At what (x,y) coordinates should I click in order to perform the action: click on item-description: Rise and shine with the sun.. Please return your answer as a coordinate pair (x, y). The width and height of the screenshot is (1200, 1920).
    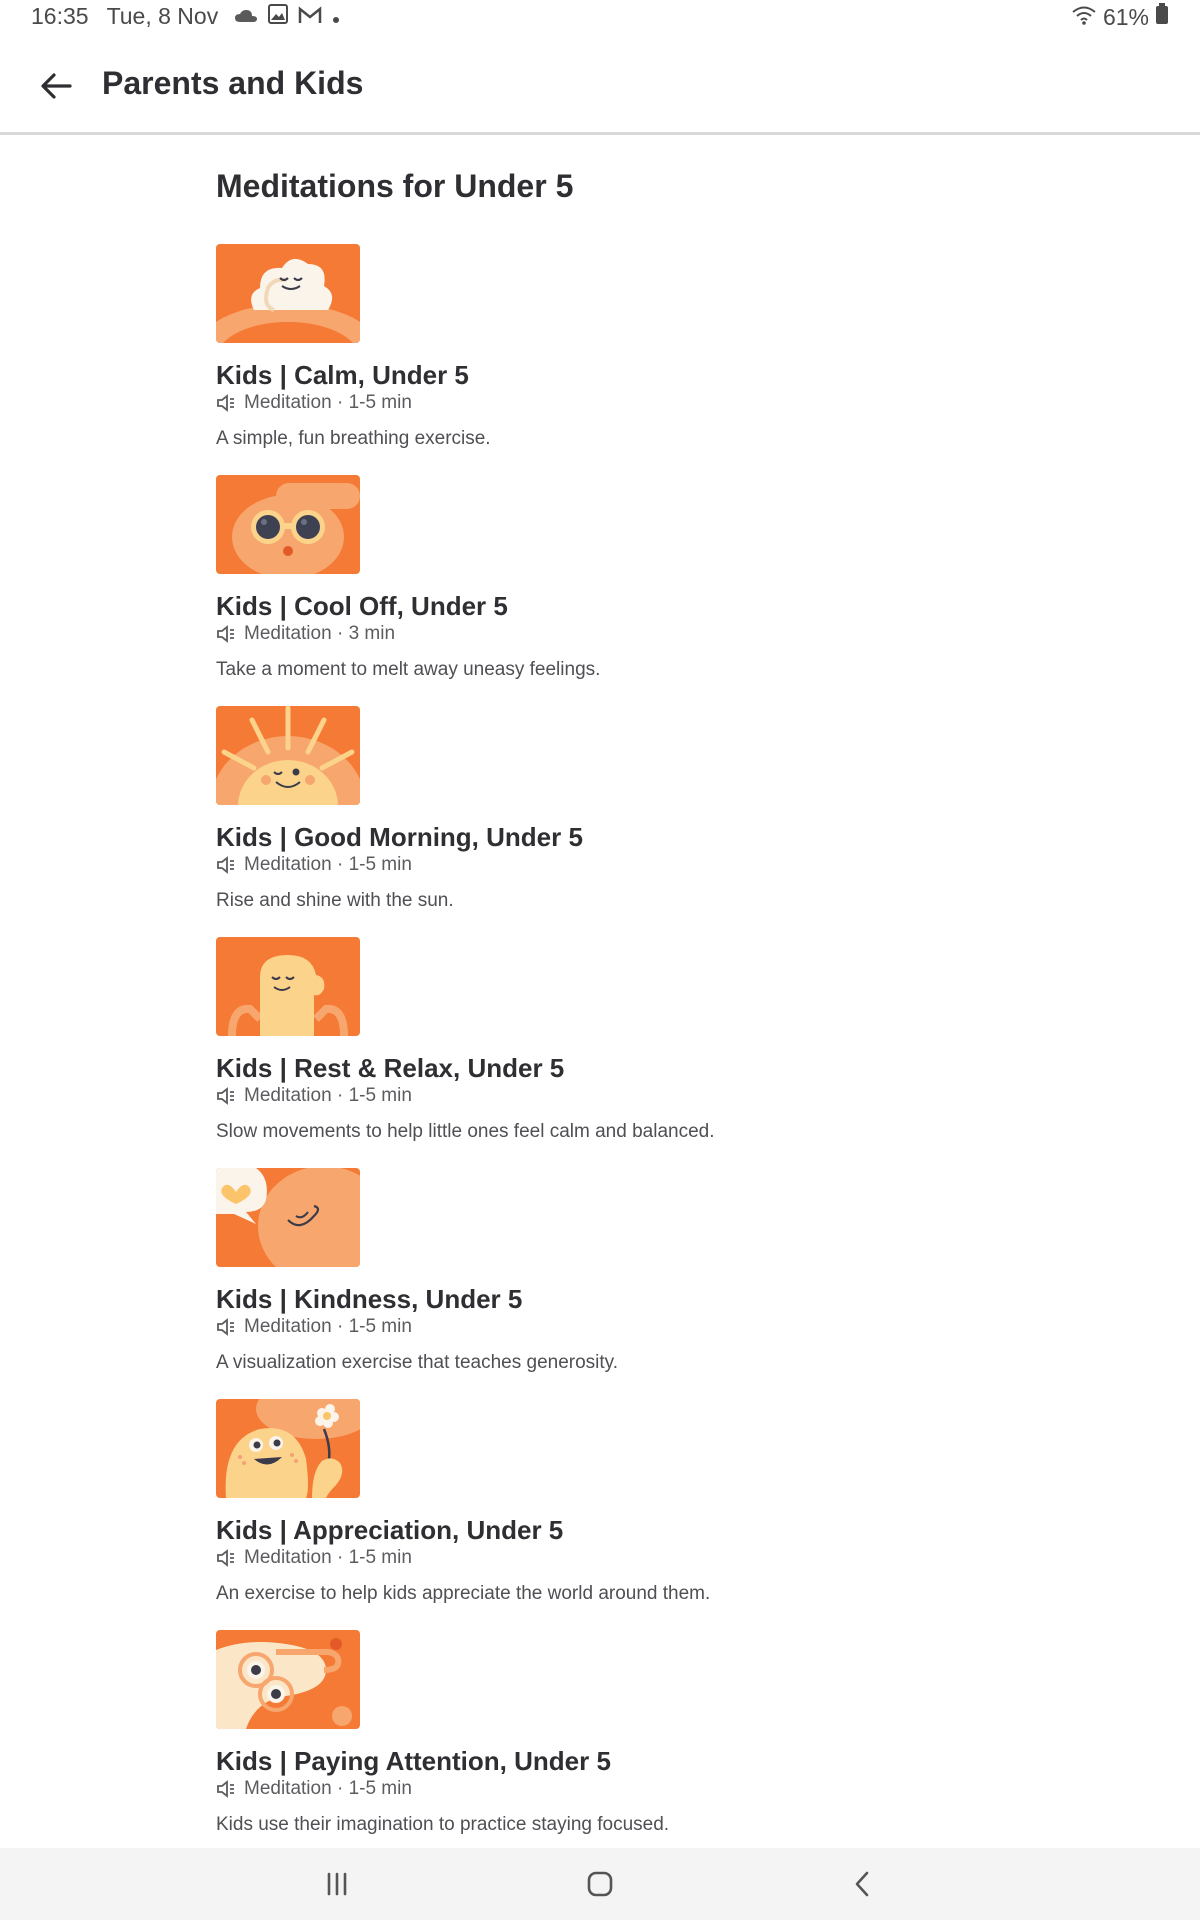
    Looking at the image, I should click on (335, 900).